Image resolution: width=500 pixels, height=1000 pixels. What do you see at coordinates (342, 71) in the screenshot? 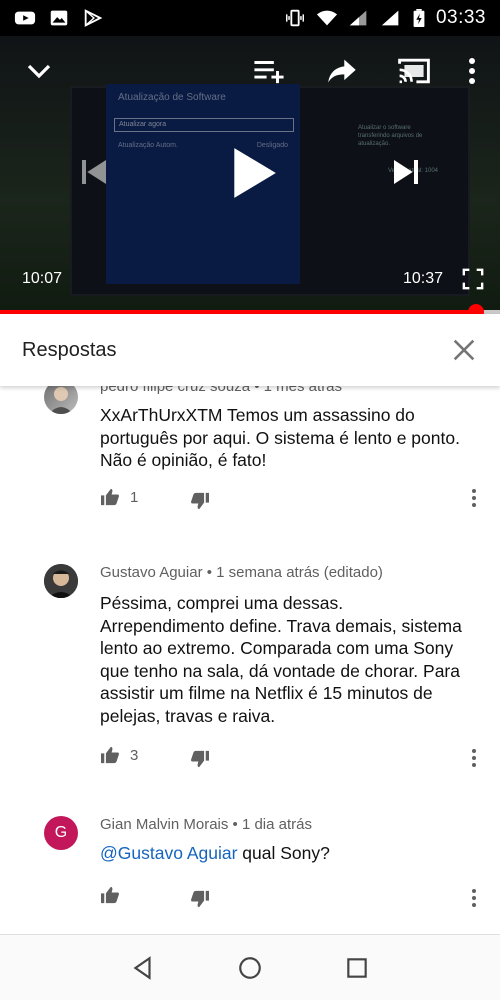
I see `share-icon` at bounding box center [342, 71].